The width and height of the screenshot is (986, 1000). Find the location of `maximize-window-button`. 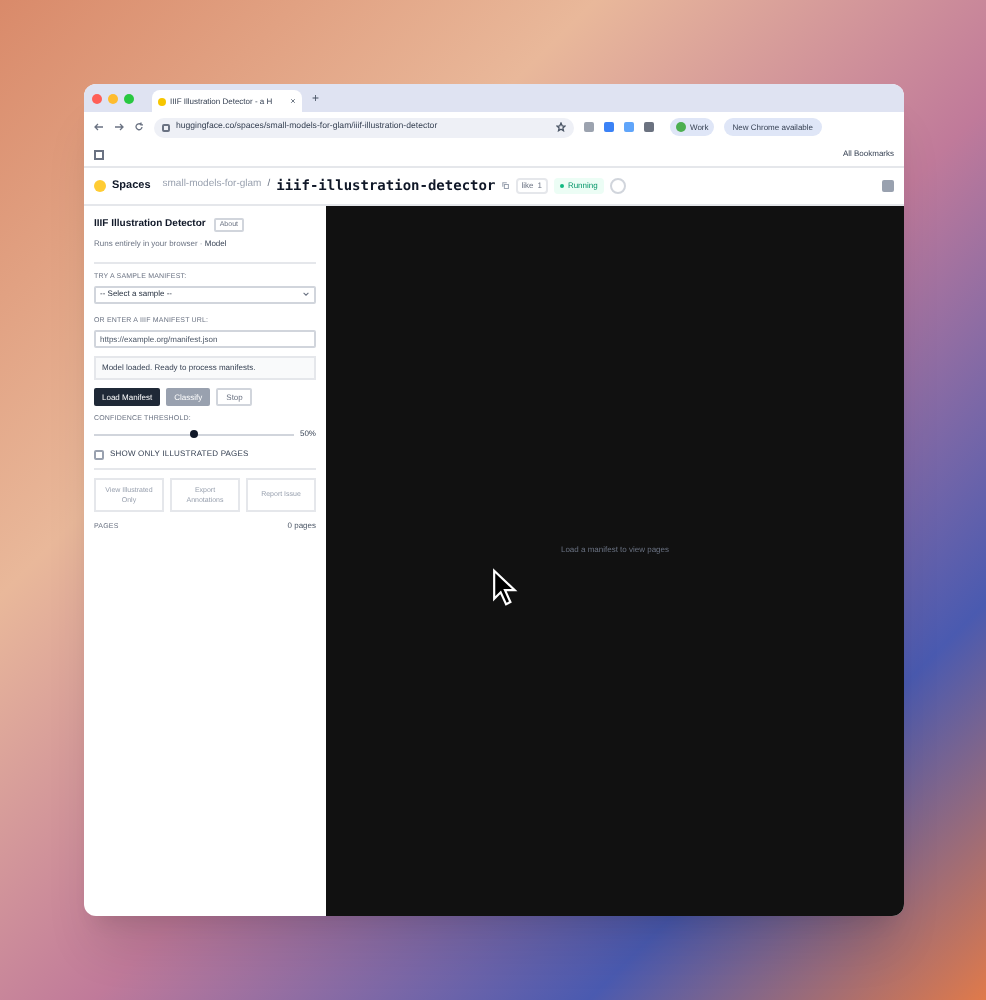

maximize-window-button is located at coordinates (129, 98).